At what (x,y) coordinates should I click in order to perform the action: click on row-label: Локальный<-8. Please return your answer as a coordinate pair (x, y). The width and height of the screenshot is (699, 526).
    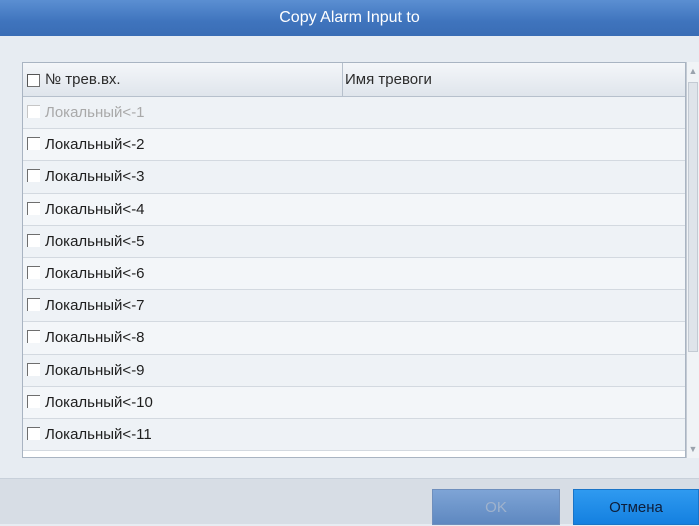
    Looking at the image, I should click on (95, 338).